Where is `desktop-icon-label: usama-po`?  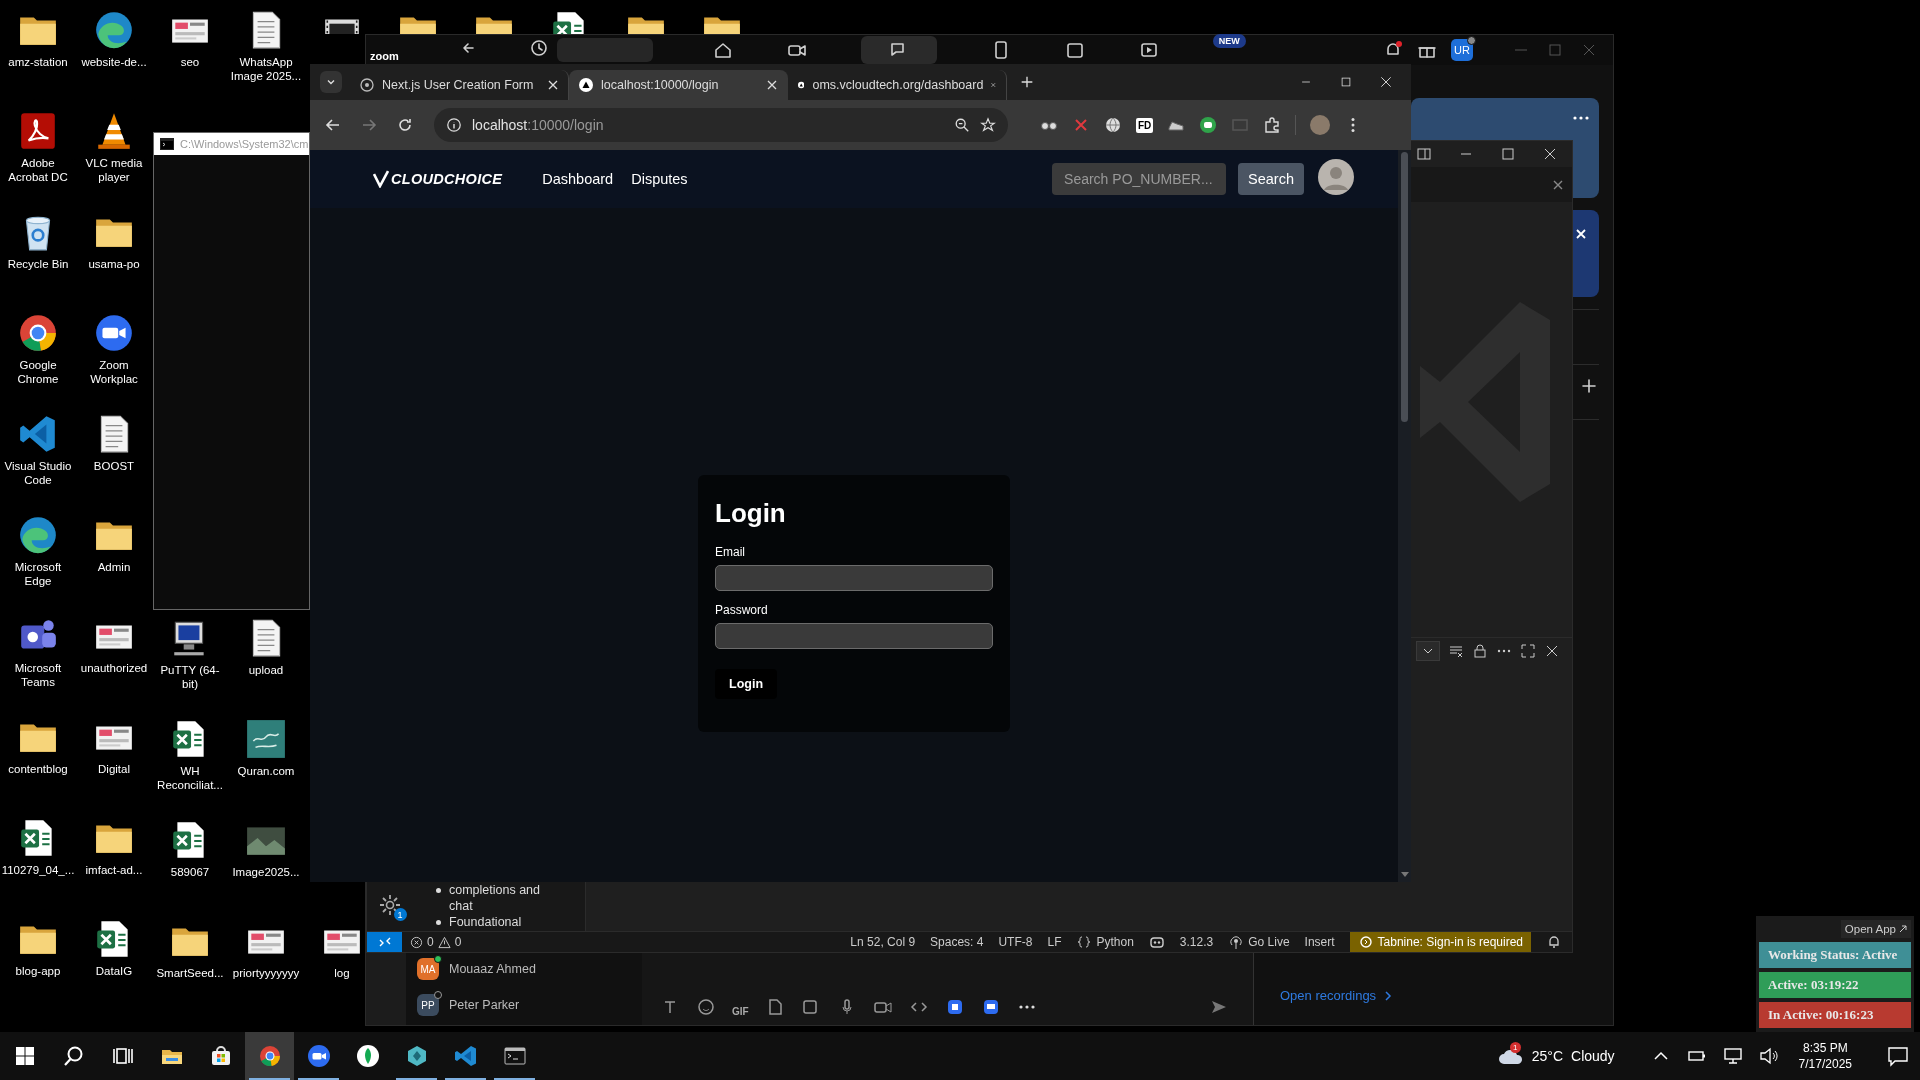
desktop-icon-label: usama-po is located at coordinates (114, 264).